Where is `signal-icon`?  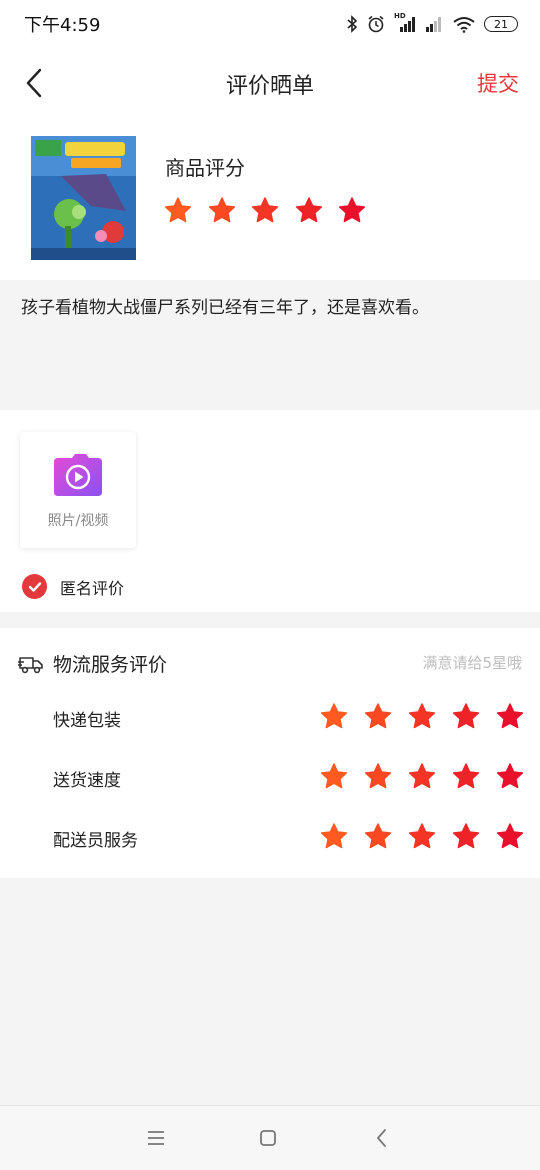
signal-icon is located at coordinates (433, 24).